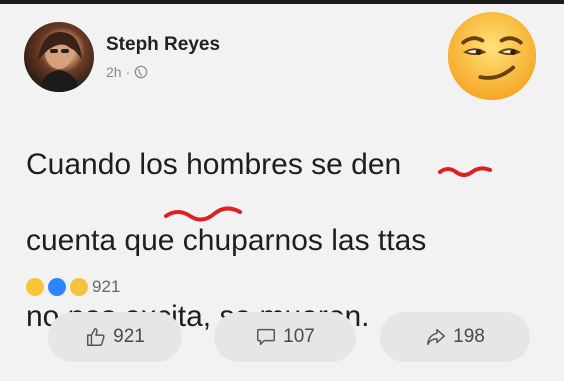  What do you see at coordinates (492, 56) in the screenshot?
I see `smirk-emoji-icon` at bounding box center [492, 56].